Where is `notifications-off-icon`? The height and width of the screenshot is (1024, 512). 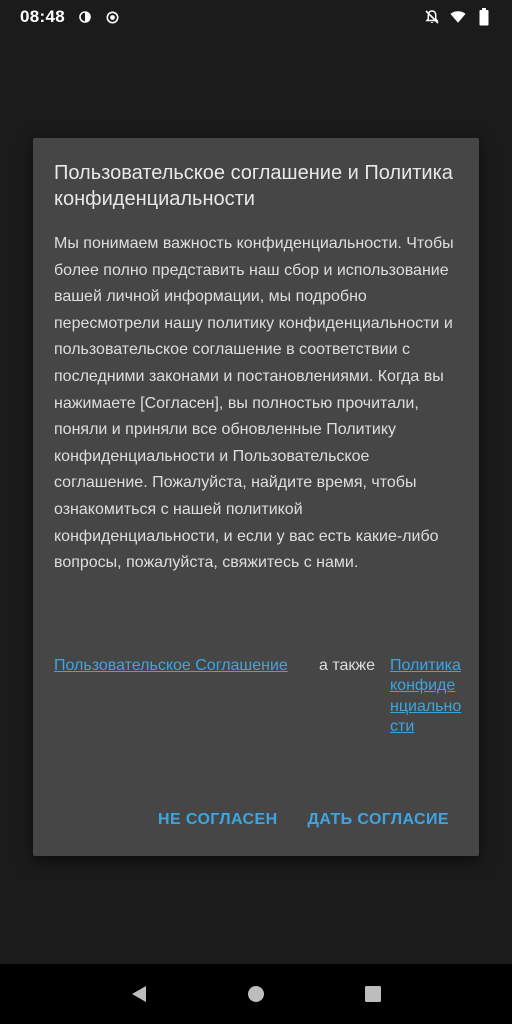 notifications-off-icon is located at coordinates (432, 17).